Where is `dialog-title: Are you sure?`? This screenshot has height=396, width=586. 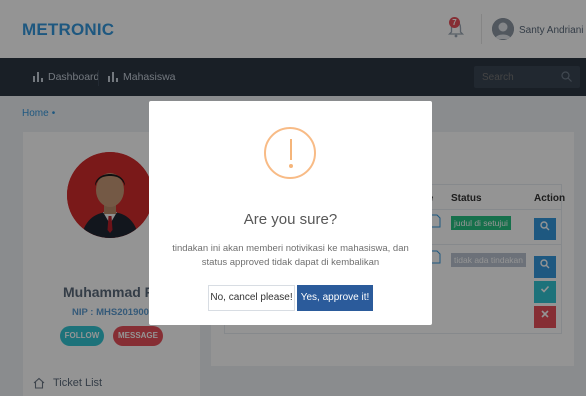
dialog-title: Are you sure? is located at coordinates (290, 219).